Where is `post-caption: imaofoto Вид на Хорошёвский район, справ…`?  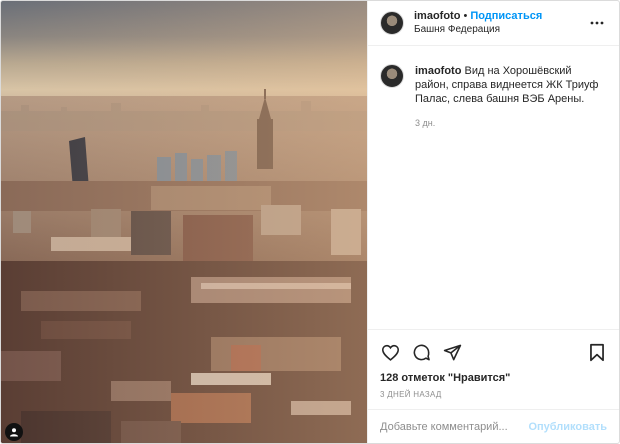
post-caption: imaofoto Вид на Хорошёвский район, справ… is located at coordinates (492, 97).